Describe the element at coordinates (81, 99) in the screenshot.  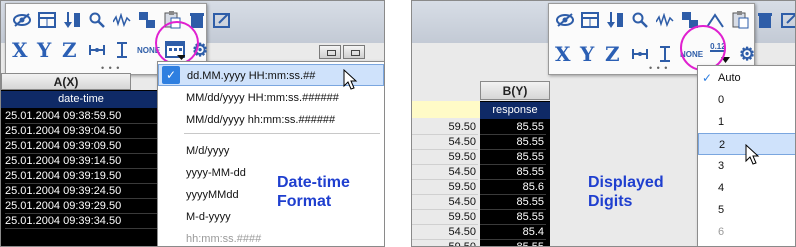
I see `long-name-cell: date-time` at that location.